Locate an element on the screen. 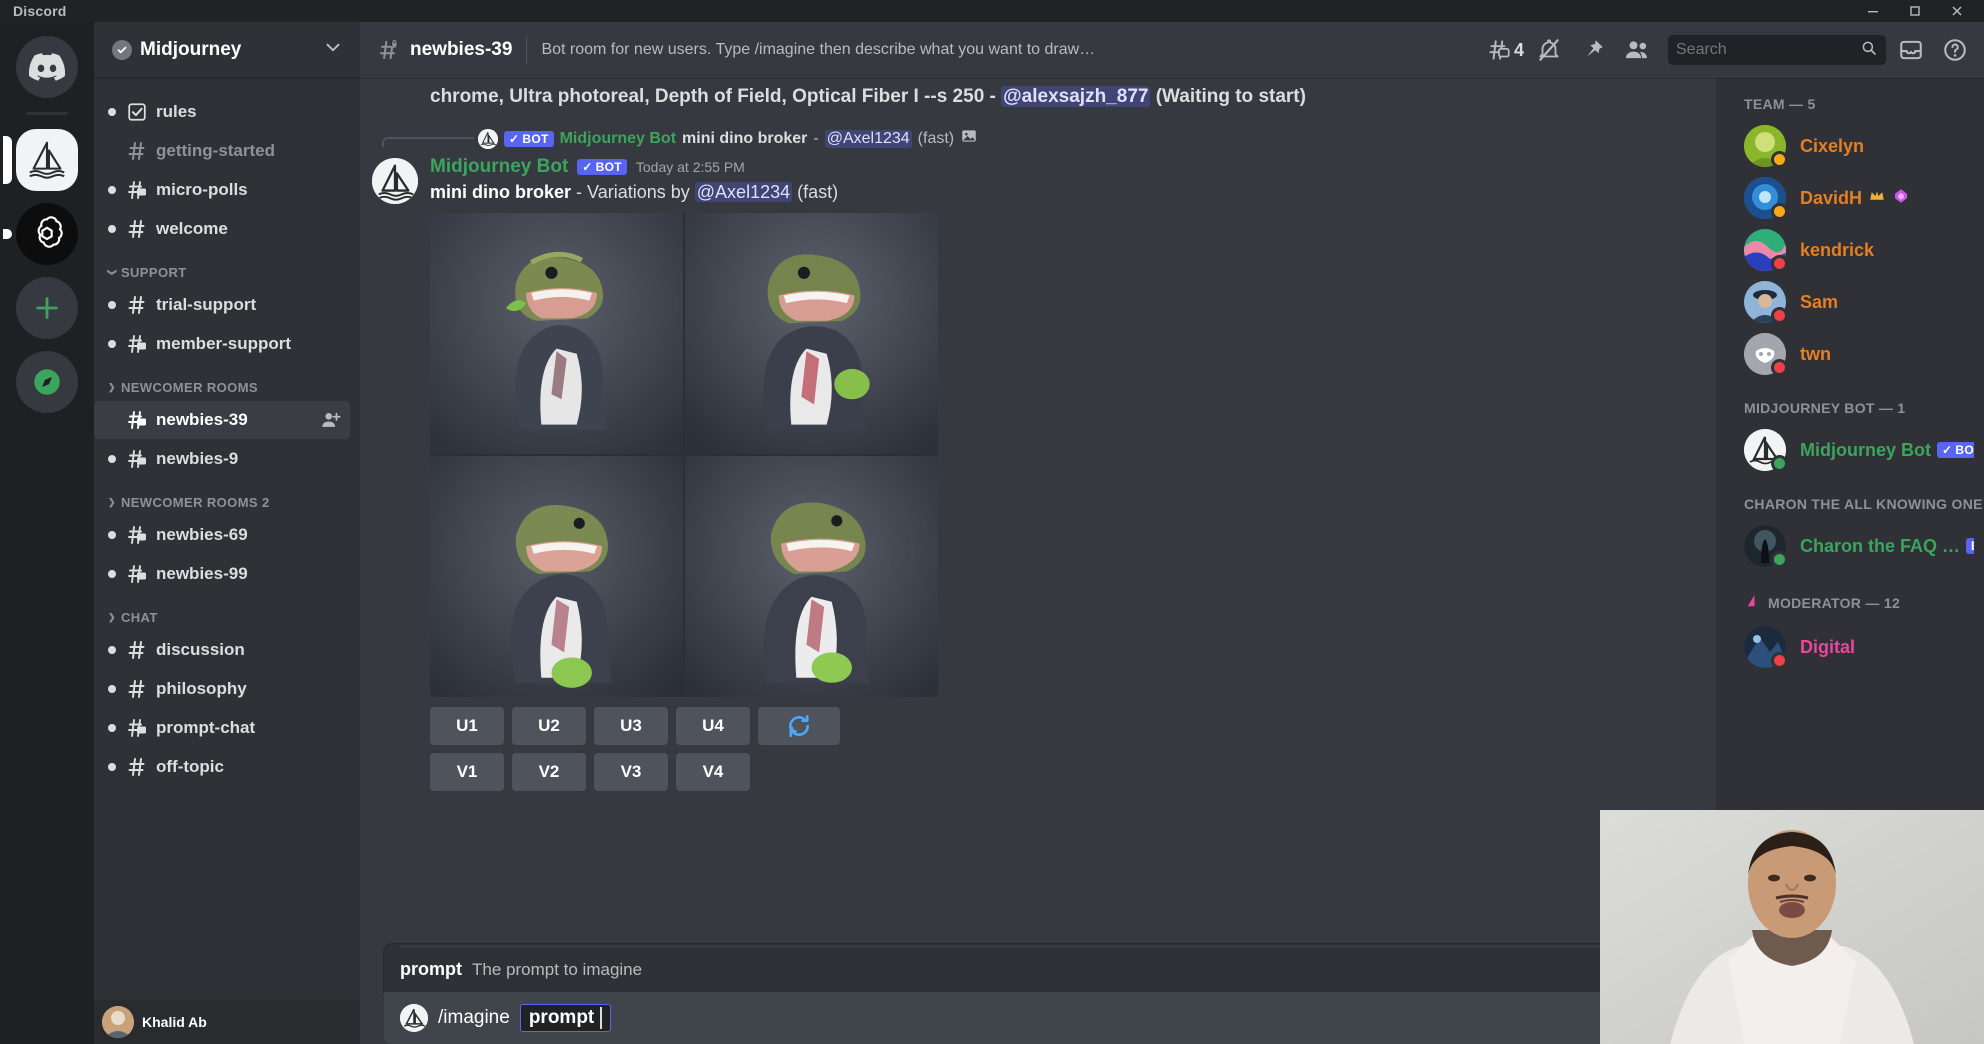  variation-button-v2: V2 is located at coordinates (549, 772).